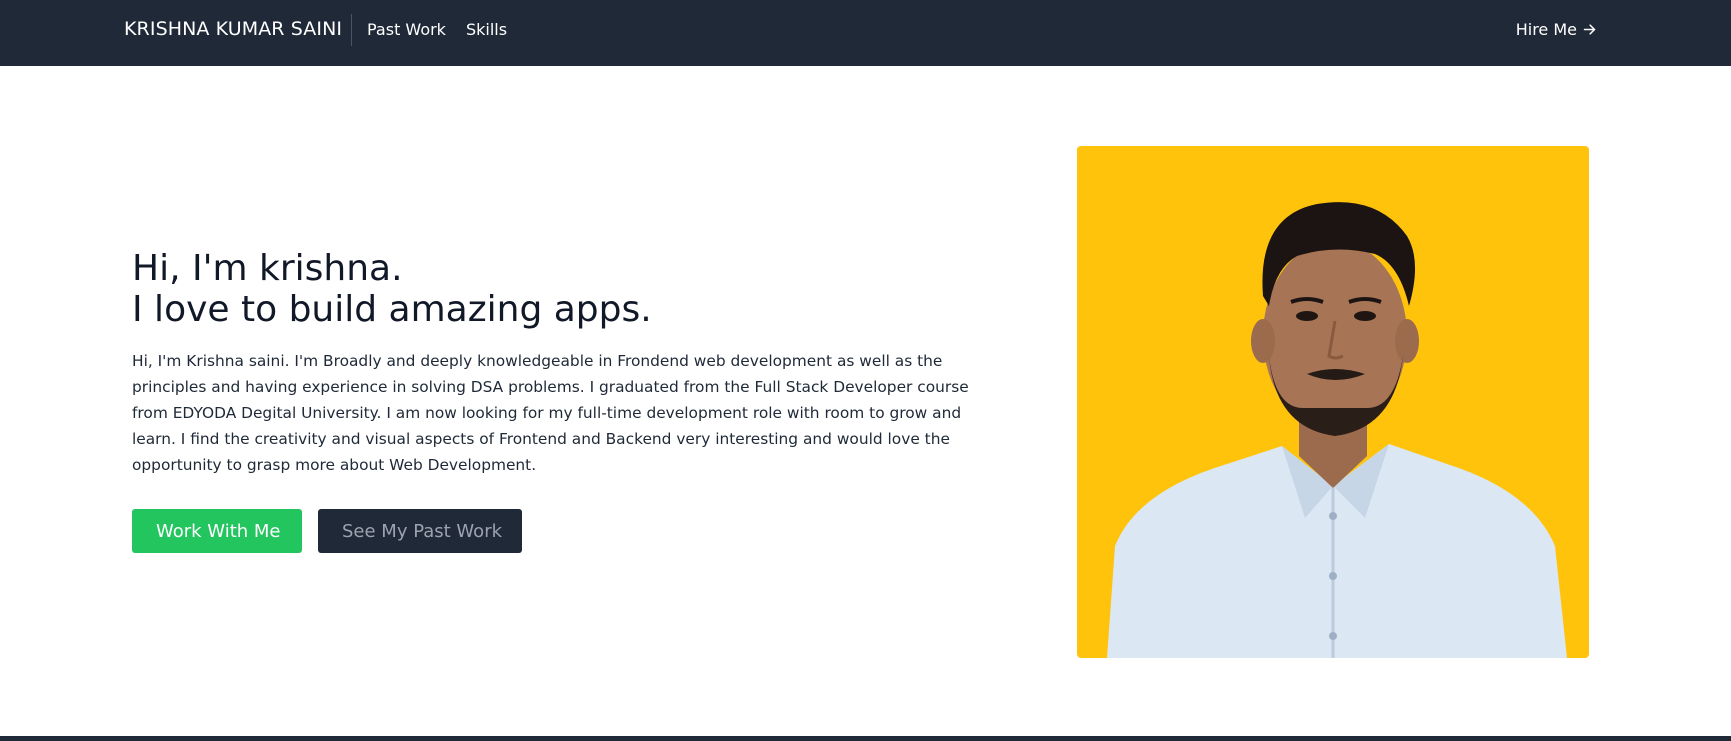 Image resolution: width=1731 pixels, height=741 pixels. Describe the element at coordinates (406, 29) in the screenshot. I see `nav-link-past-work: Past Work` at that location.